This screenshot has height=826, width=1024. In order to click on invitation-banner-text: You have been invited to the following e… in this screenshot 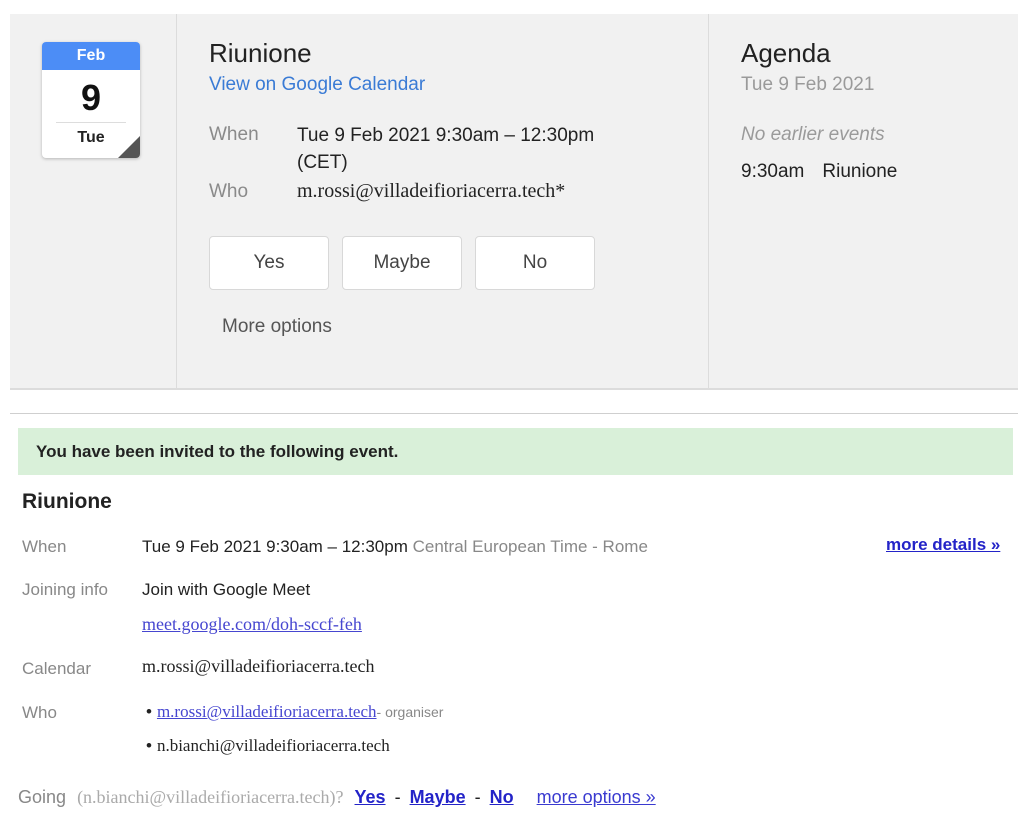, I will do `click(217, 451)`.